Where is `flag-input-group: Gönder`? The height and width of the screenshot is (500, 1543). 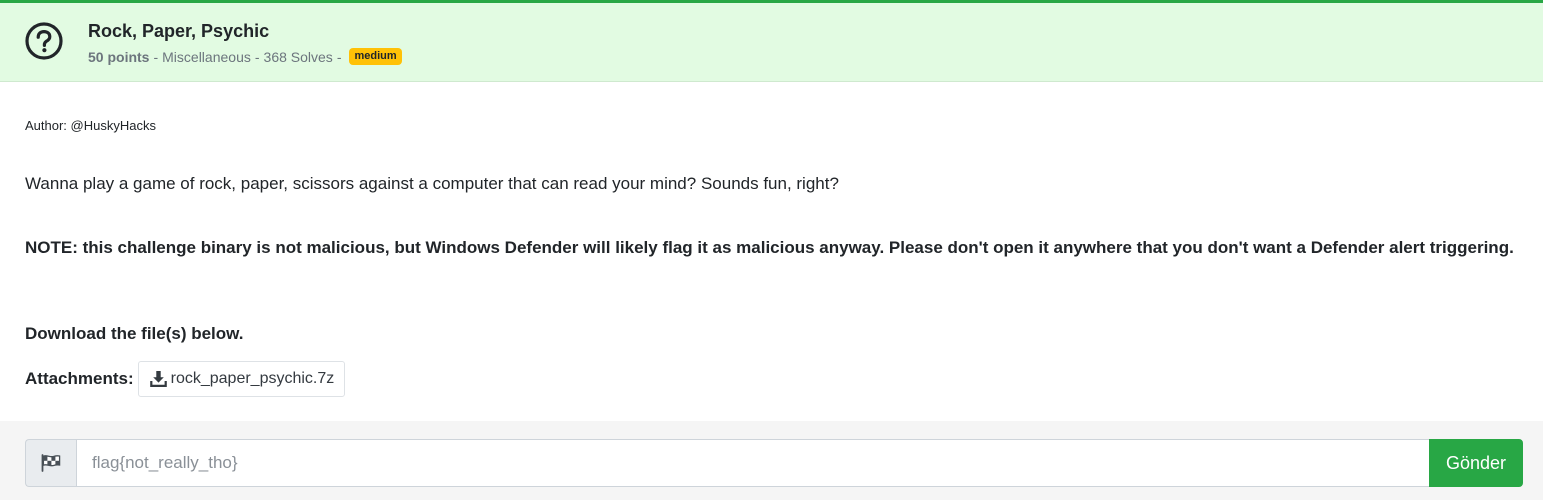 flag-input-group: Gönder is located at coordinates (774, 463).